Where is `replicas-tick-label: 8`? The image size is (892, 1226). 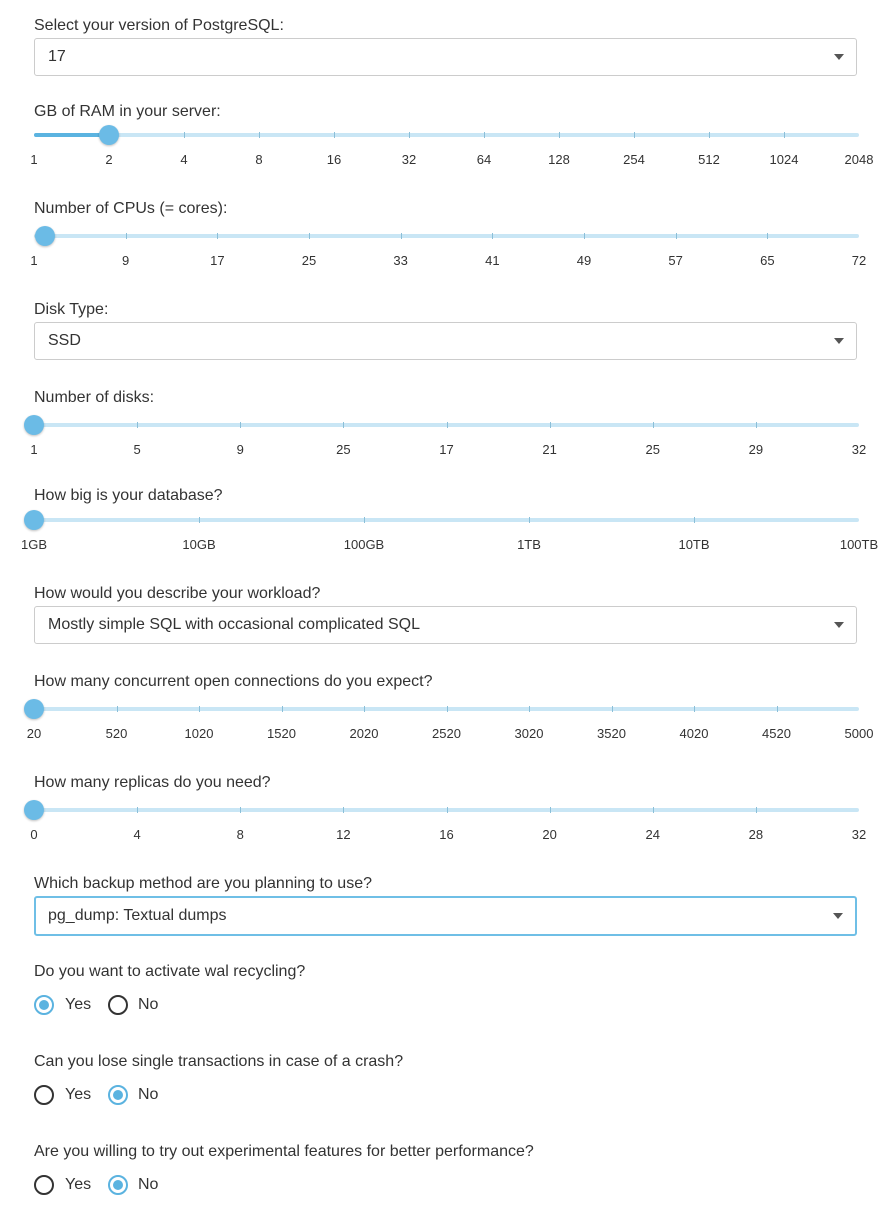
replicas-tick-label: 8 is located at coordinates (240, 834).